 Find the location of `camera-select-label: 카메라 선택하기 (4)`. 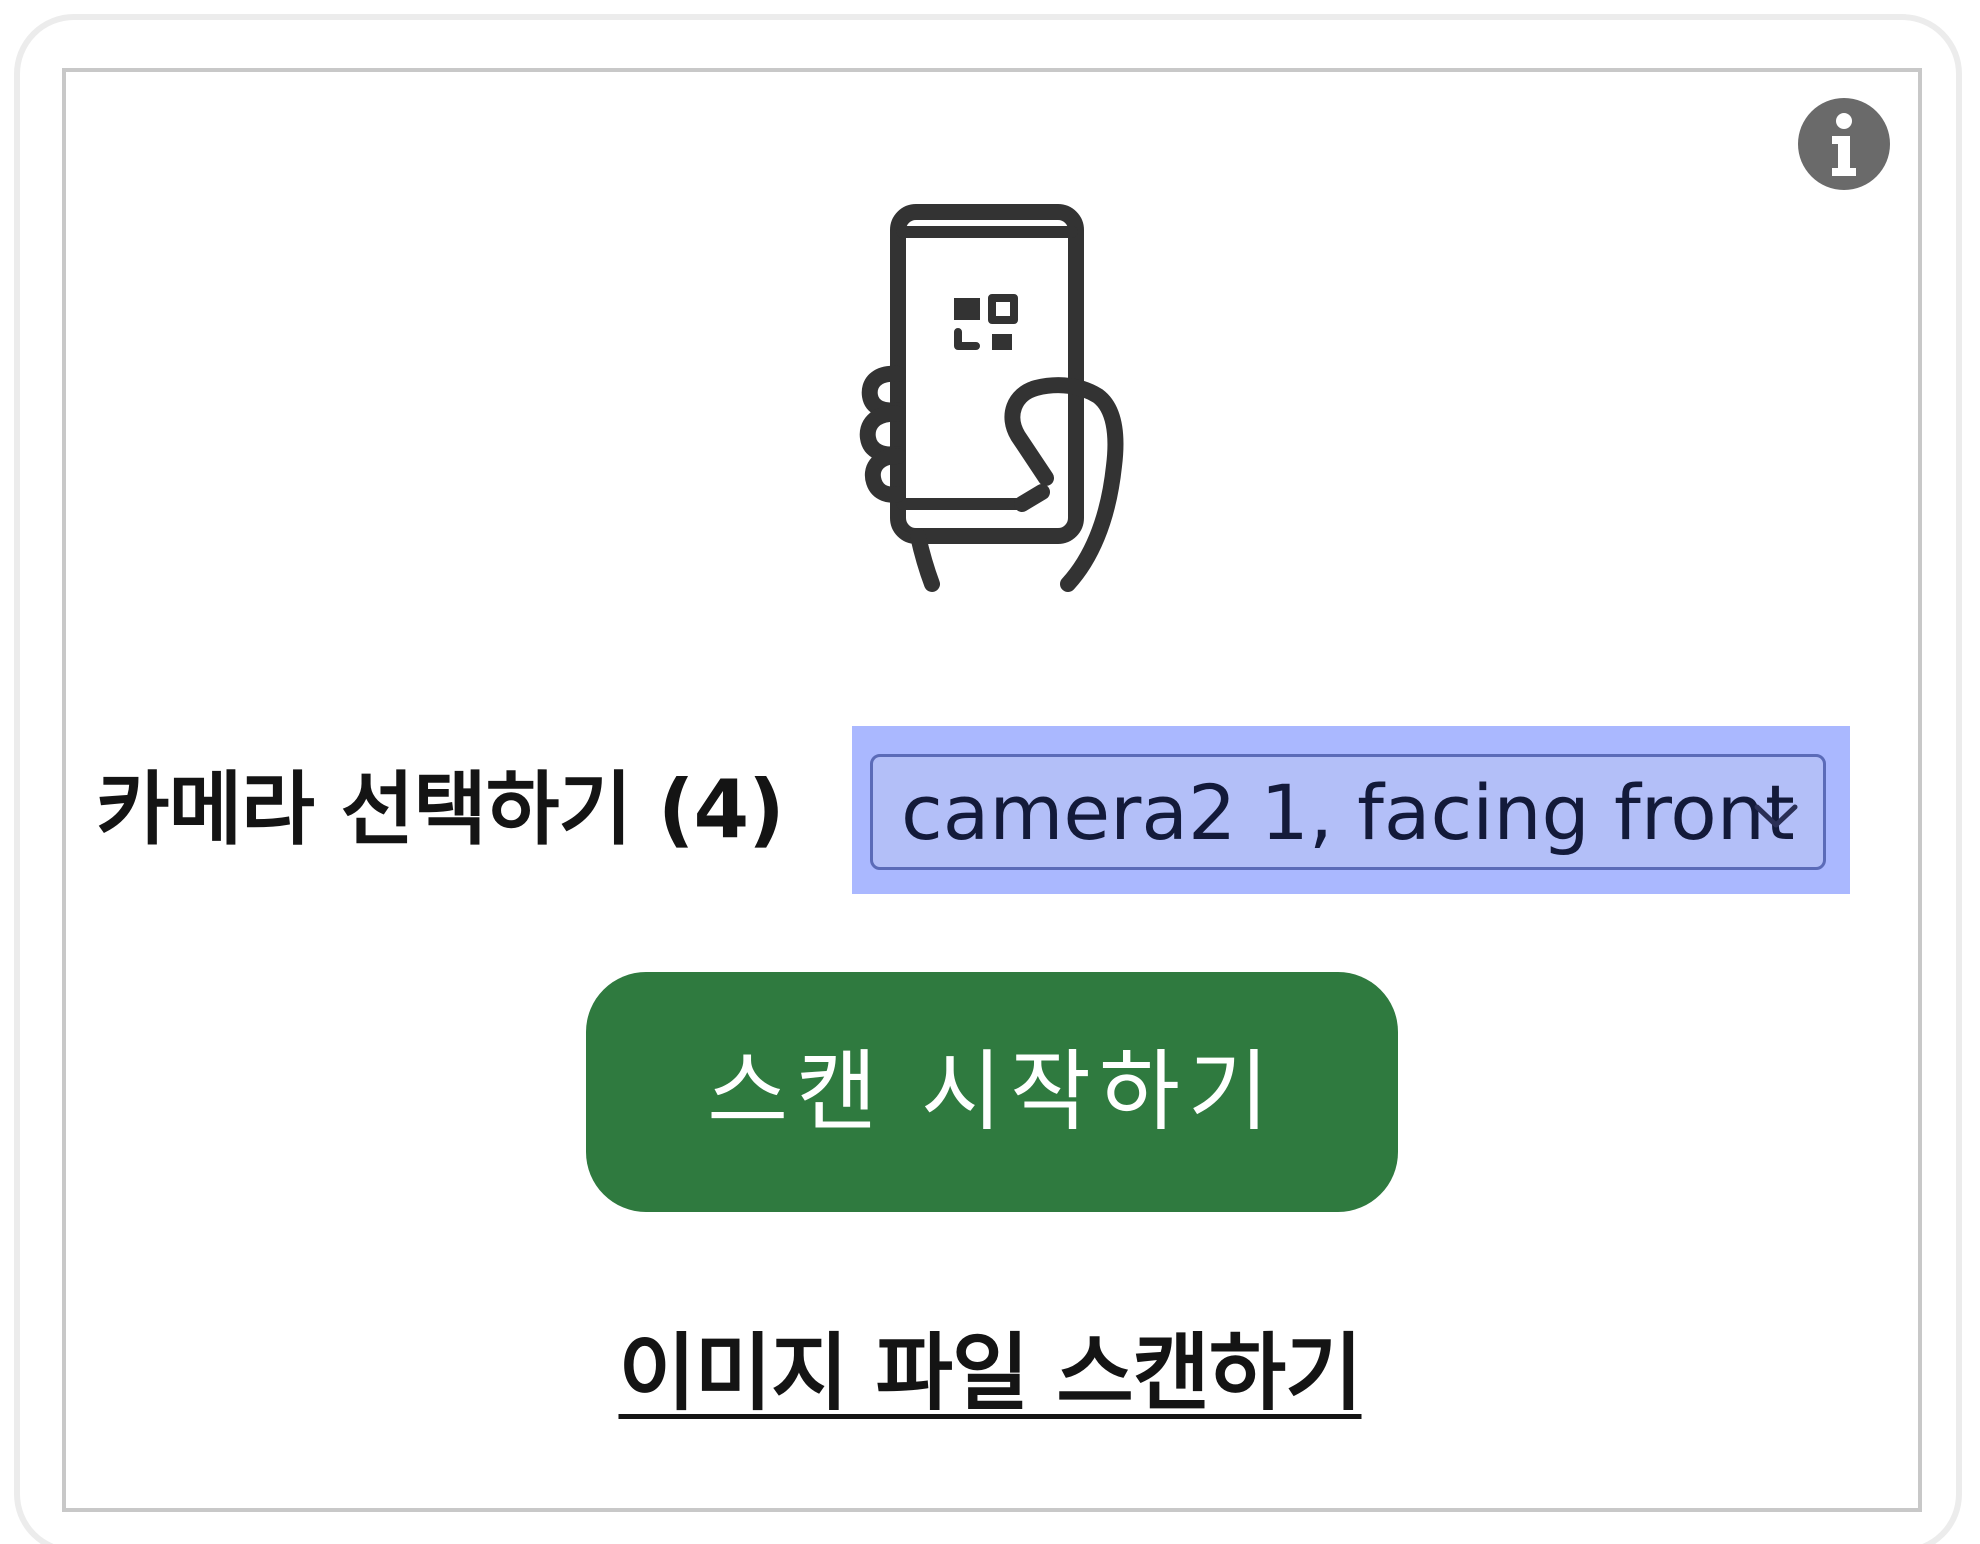

camera-select-label: 카메라 선택하기 (4) is located at coordinates (440, 809).